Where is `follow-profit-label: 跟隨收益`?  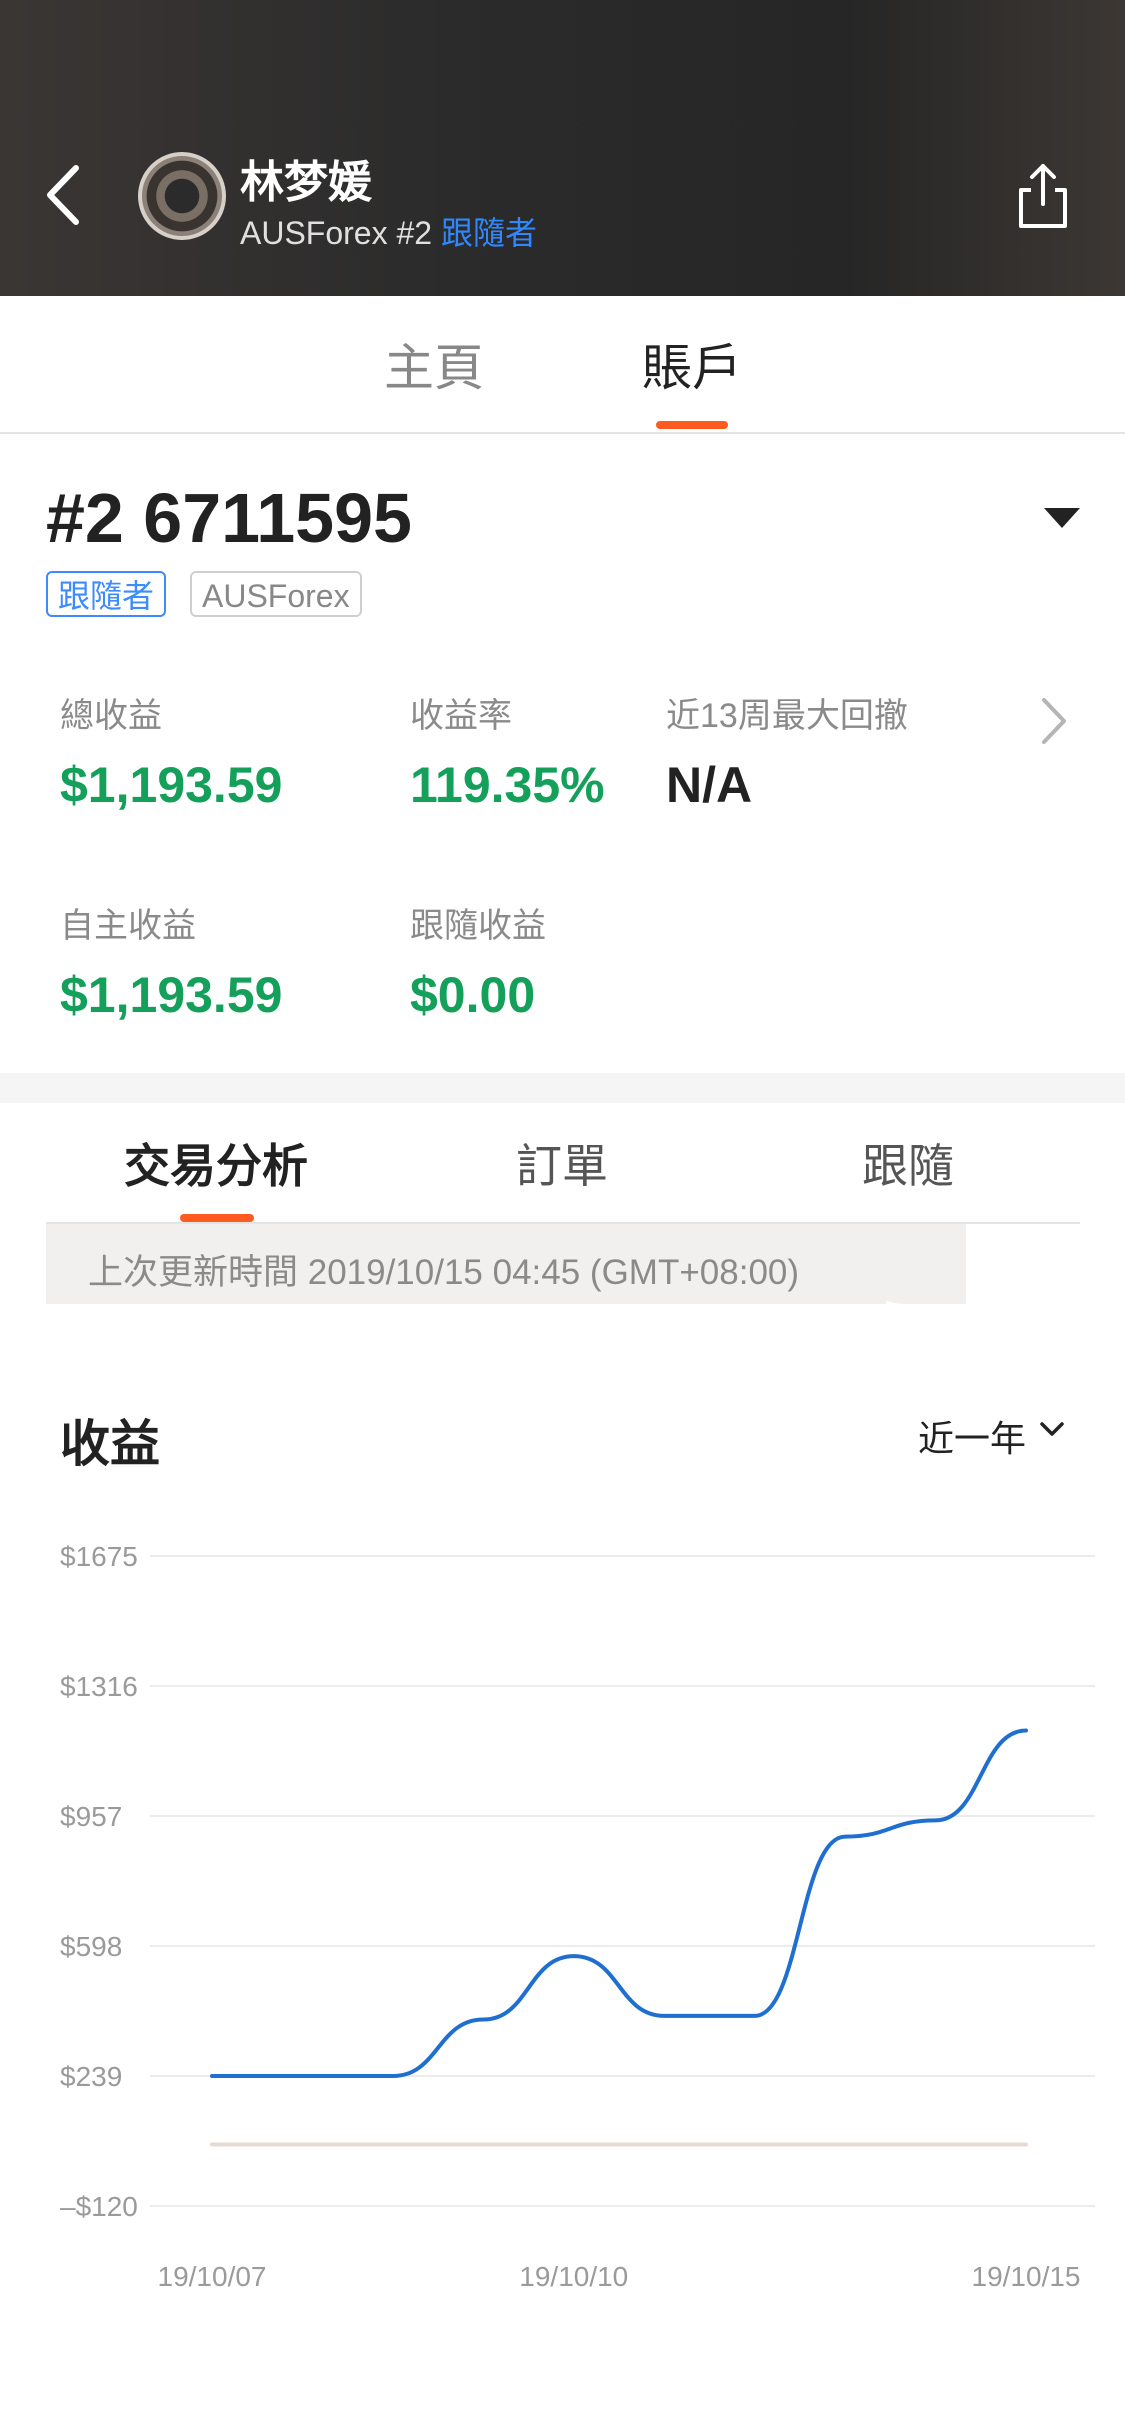
follow-profit-label: 跟隨收益 is located at coordinates (478, 926).